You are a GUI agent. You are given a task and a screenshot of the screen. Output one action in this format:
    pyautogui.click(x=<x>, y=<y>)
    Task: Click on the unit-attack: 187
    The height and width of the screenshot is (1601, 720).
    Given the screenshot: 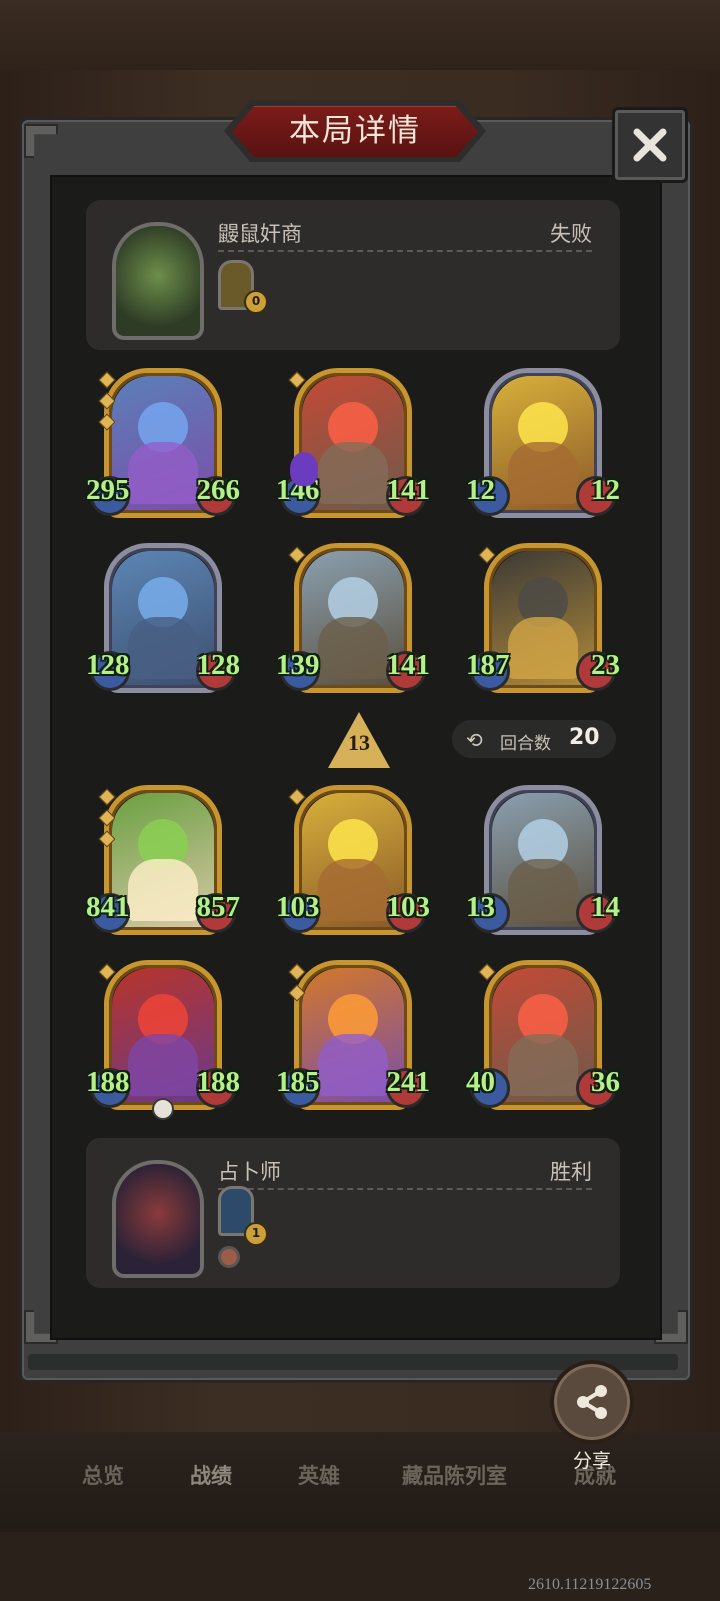 What is the action you would take?
    pyautogui.click(x=488, y=665)
    